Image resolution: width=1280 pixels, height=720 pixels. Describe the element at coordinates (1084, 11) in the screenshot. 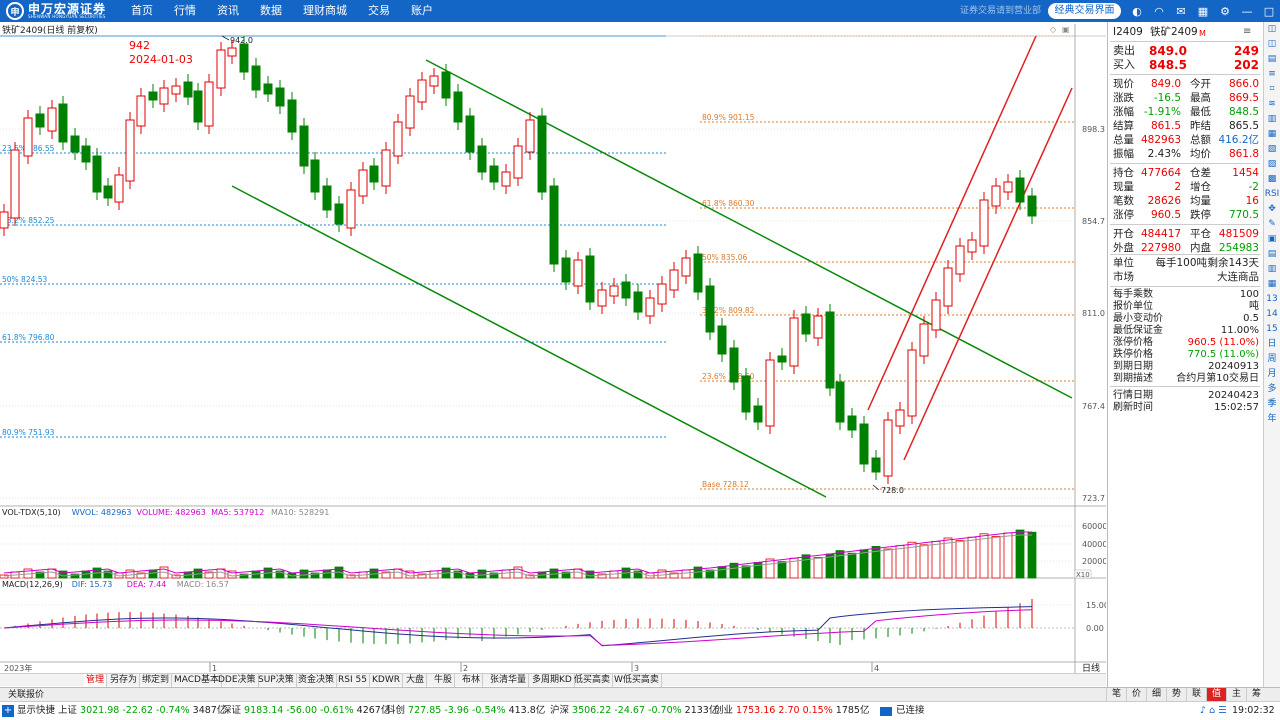

I see `classic-trade-button: 经典交易界面` at that location.